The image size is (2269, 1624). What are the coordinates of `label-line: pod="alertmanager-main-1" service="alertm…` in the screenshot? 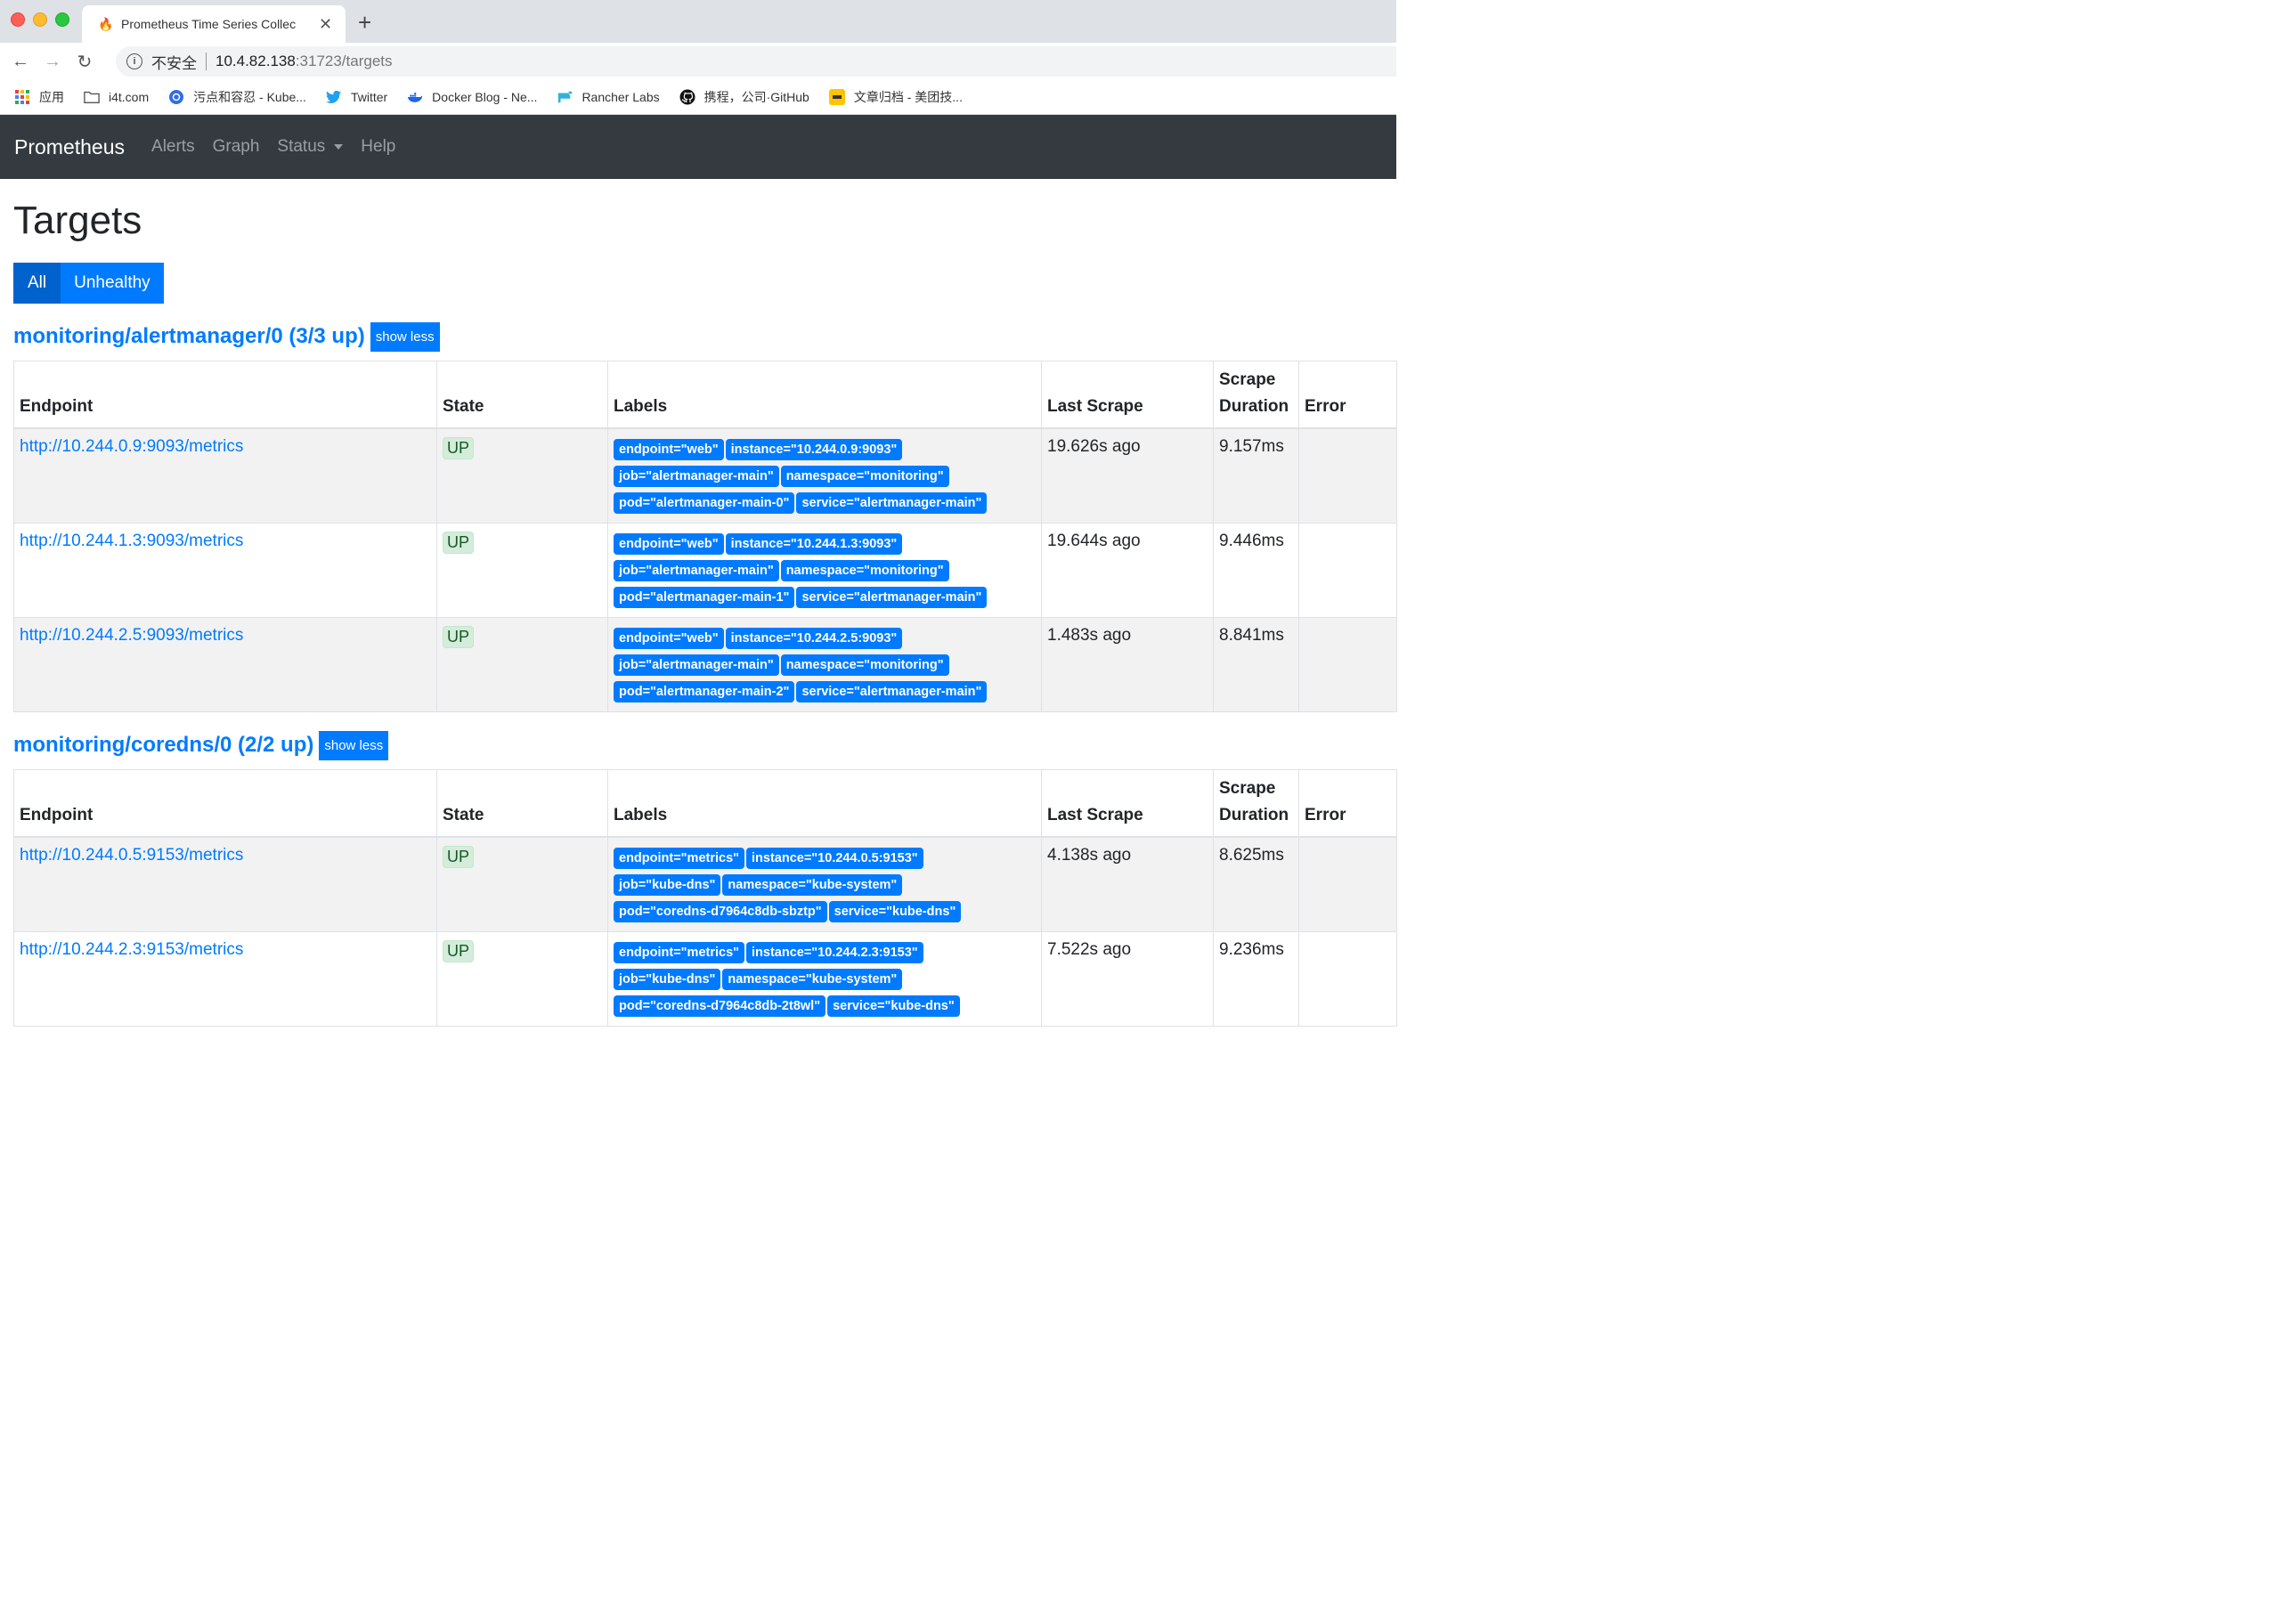 It's located at (825, 598).